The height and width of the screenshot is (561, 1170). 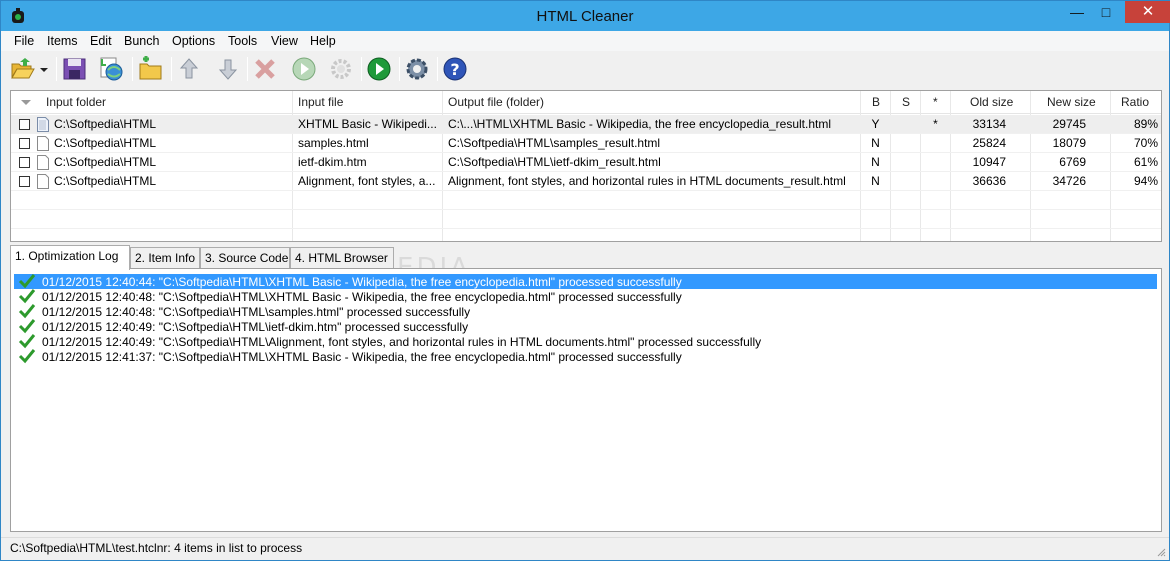 I want to click on file-icon, so click(x=43, y=181).